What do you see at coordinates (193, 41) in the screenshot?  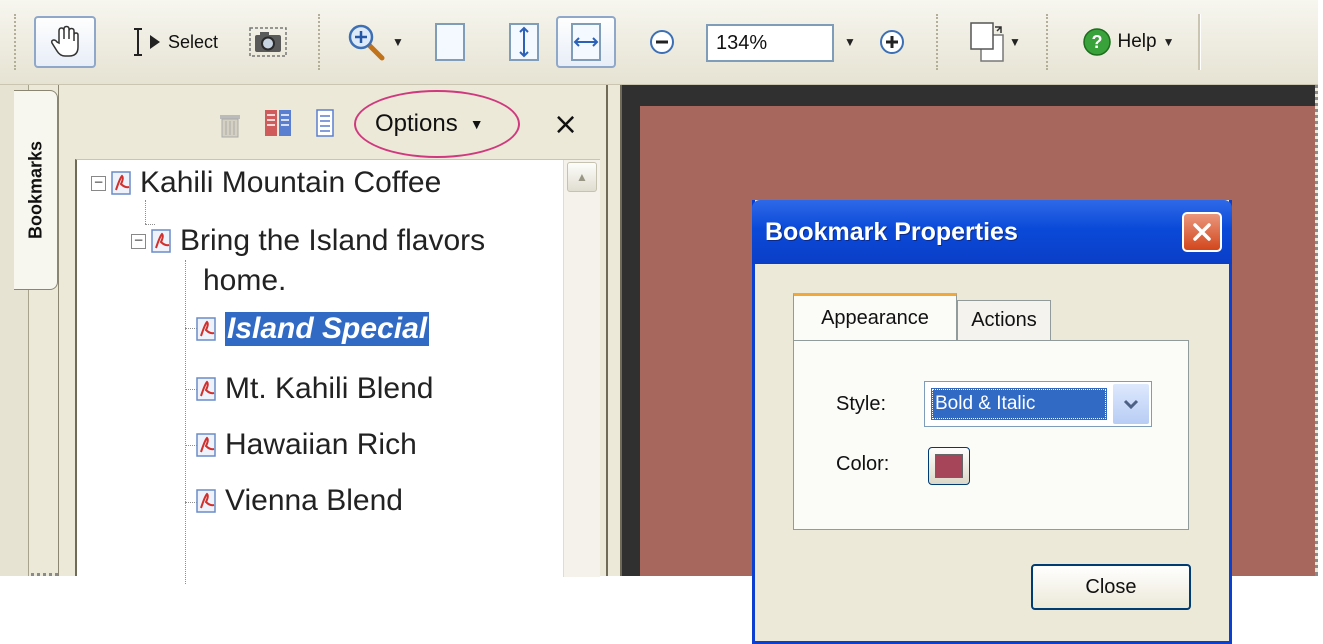 I see `select-label: Select` at bounding box center [193, 41].